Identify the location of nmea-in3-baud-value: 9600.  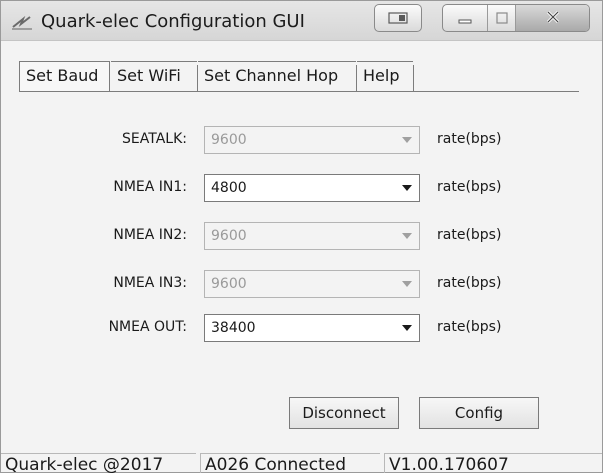
(229, 284).